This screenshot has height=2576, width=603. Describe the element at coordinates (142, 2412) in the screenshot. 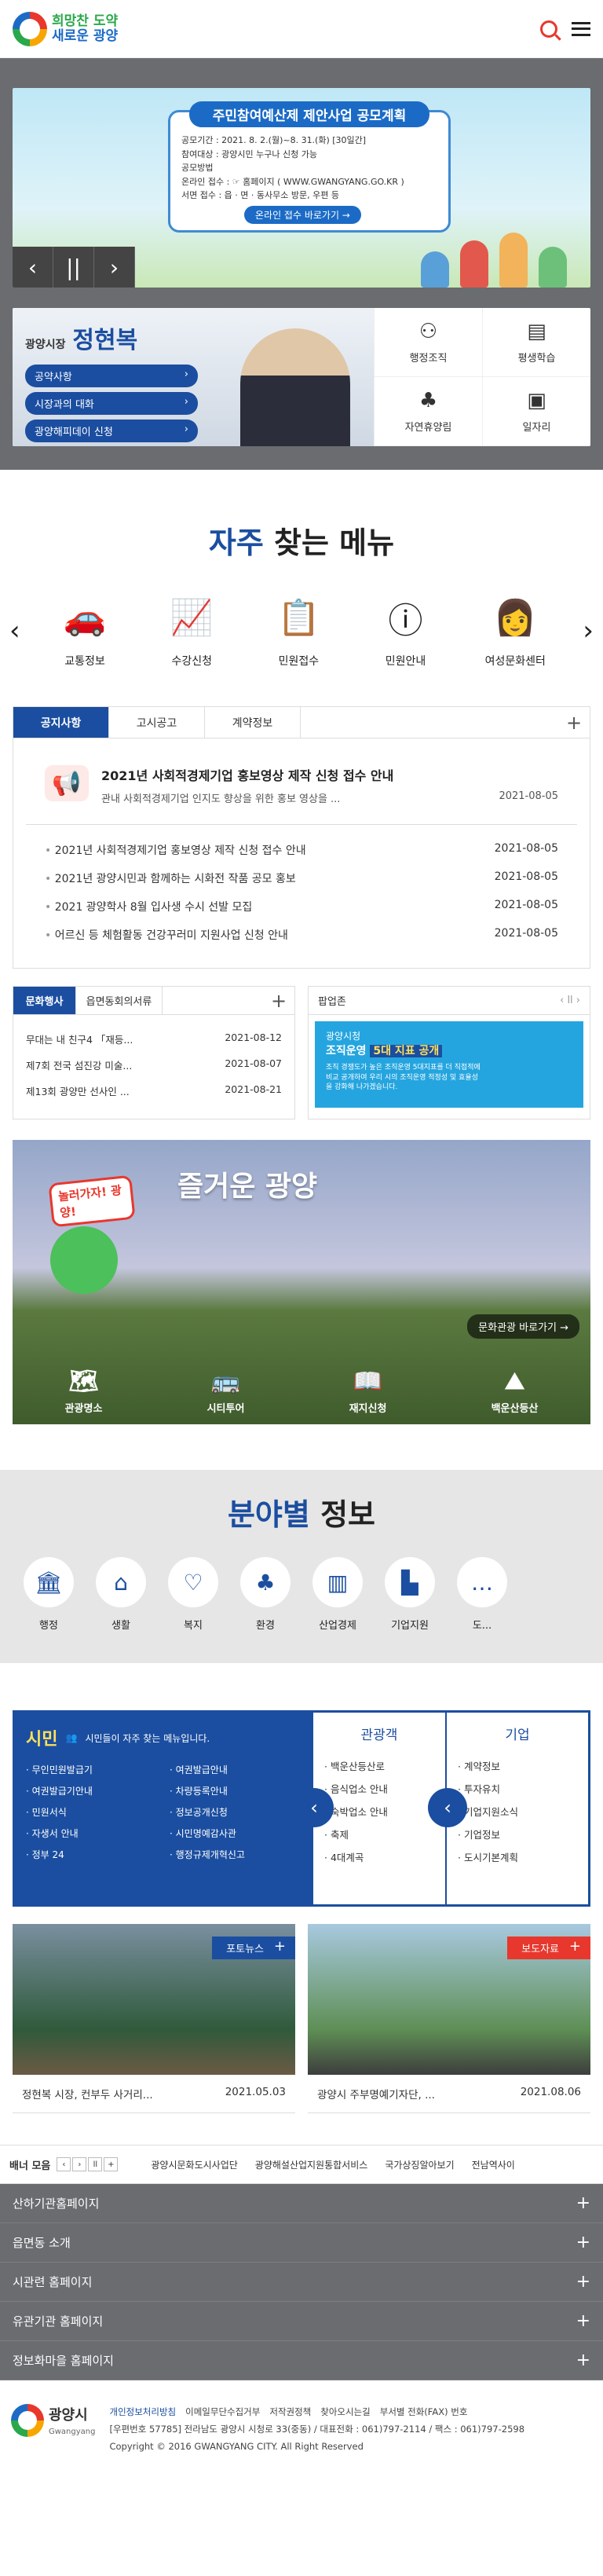

I see `footer-link-privacy: 개인정보처리방침` at that location.